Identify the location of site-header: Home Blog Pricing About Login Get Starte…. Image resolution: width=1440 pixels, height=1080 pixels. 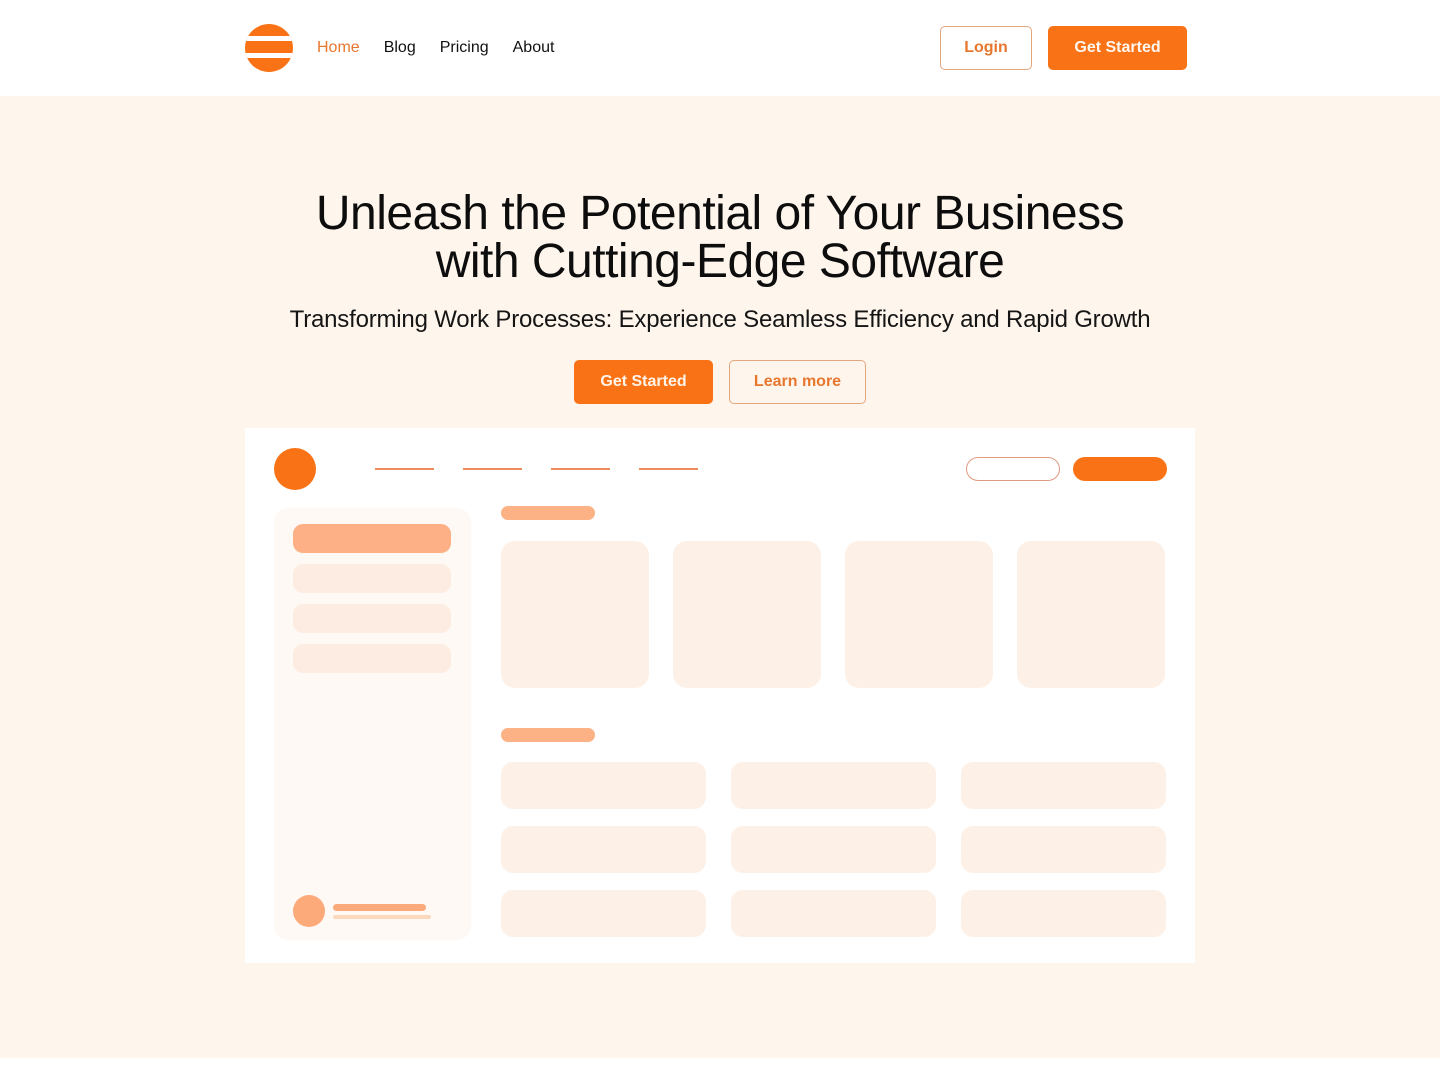
(720, 48).